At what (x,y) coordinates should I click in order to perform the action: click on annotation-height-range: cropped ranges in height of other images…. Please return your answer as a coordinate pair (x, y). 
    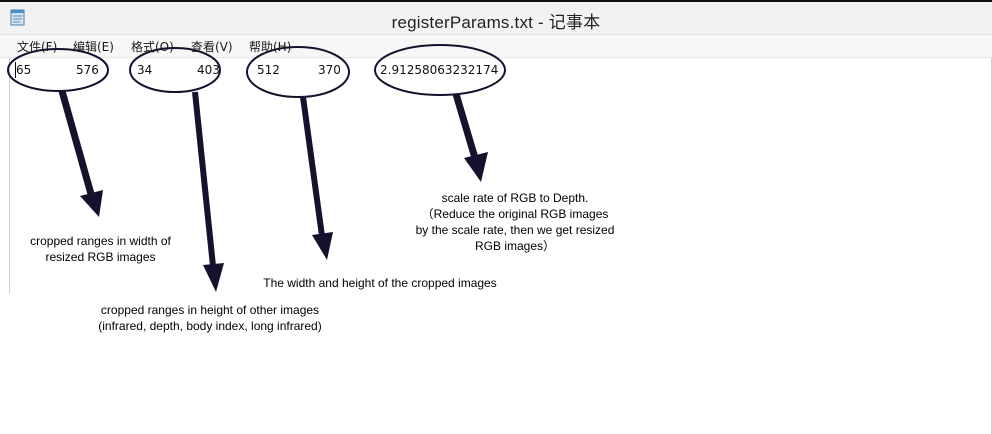
    Looking at the image, I should click on (210, 318).